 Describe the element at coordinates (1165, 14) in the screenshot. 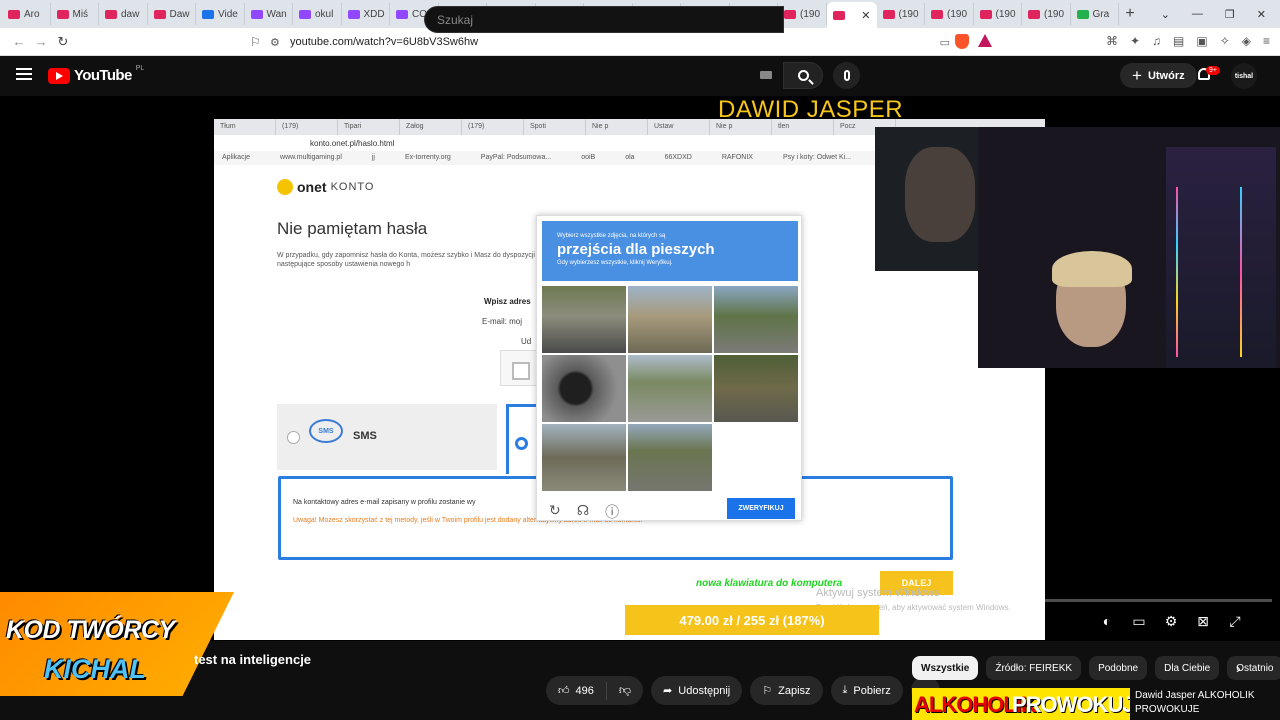

I see `chevron-down-icon: ⌄` at that location.